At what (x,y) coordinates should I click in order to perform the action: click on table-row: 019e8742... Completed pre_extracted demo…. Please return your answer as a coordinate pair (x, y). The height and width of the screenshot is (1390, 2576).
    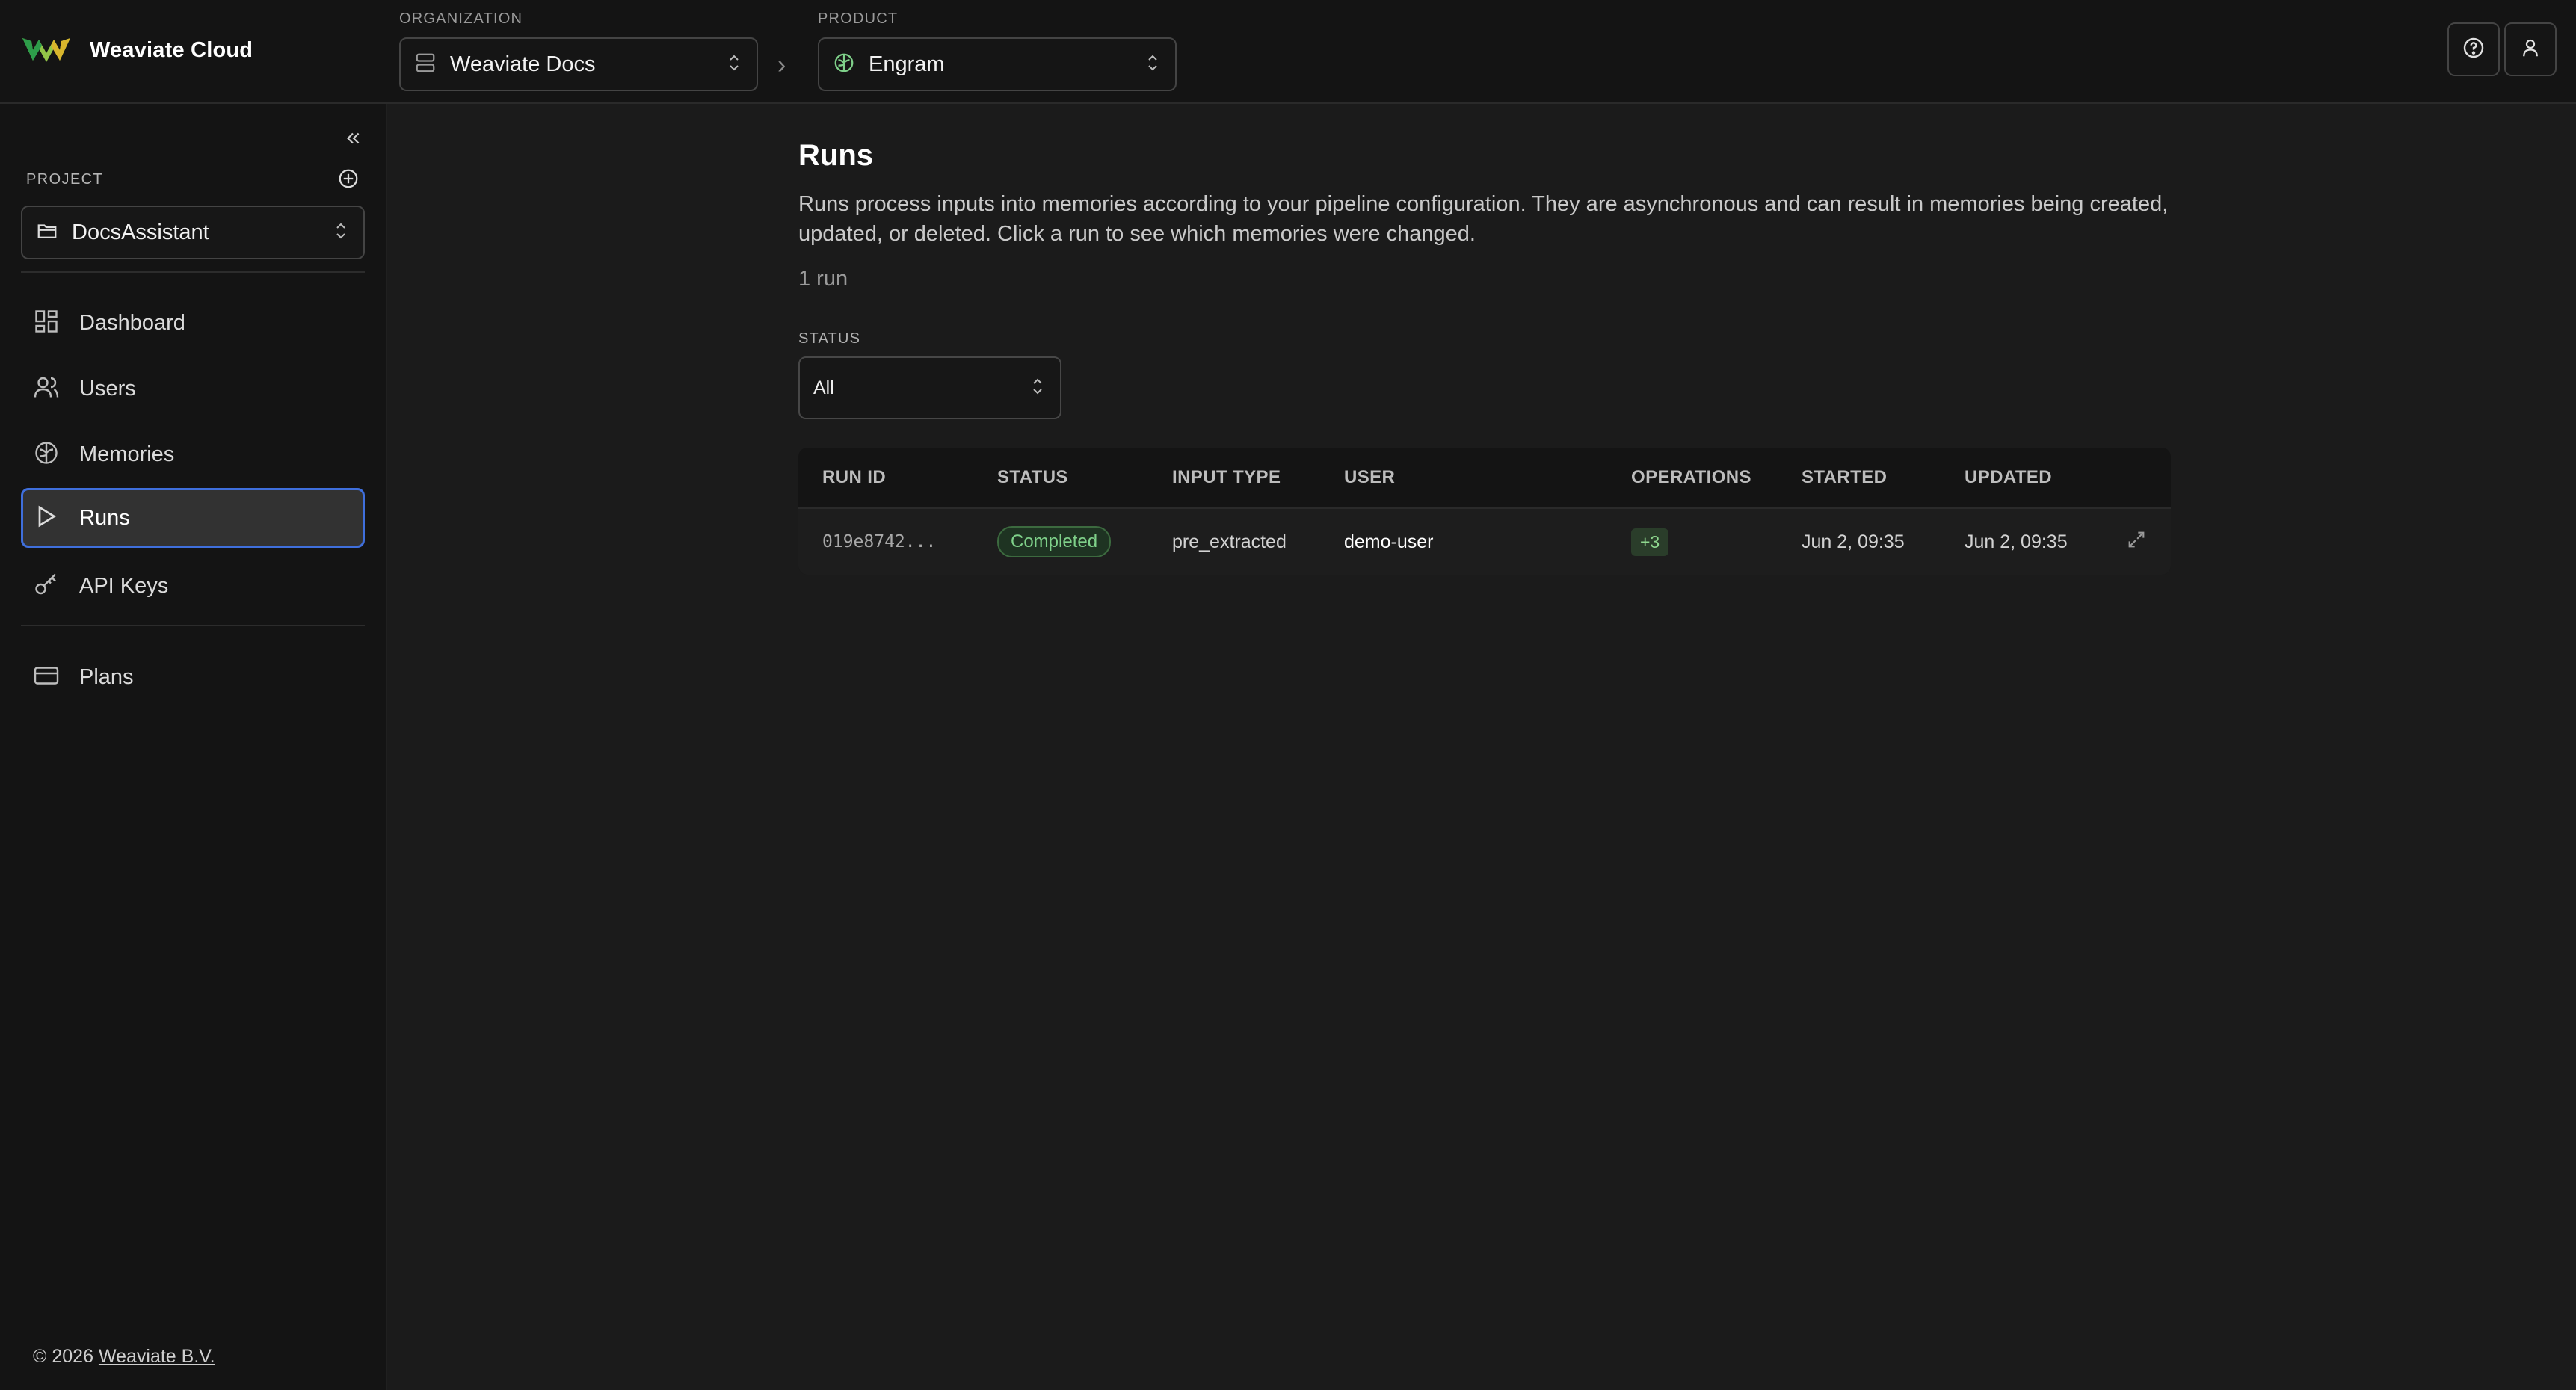
    Looking at the image, I should click on (1484, 542).